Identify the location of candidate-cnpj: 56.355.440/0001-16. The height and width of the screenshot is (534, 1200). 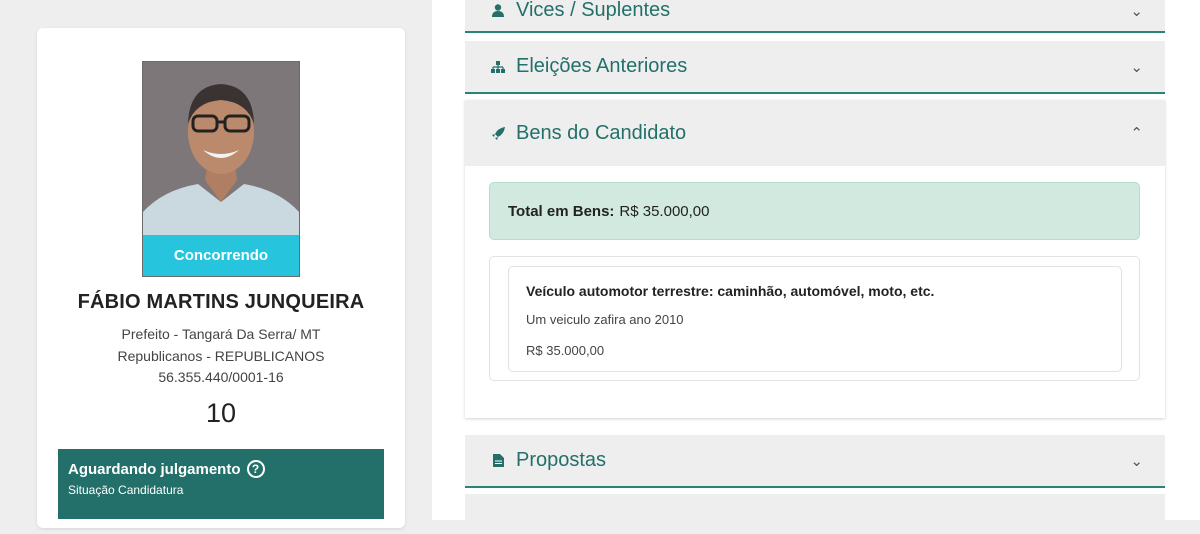
(221, 377).